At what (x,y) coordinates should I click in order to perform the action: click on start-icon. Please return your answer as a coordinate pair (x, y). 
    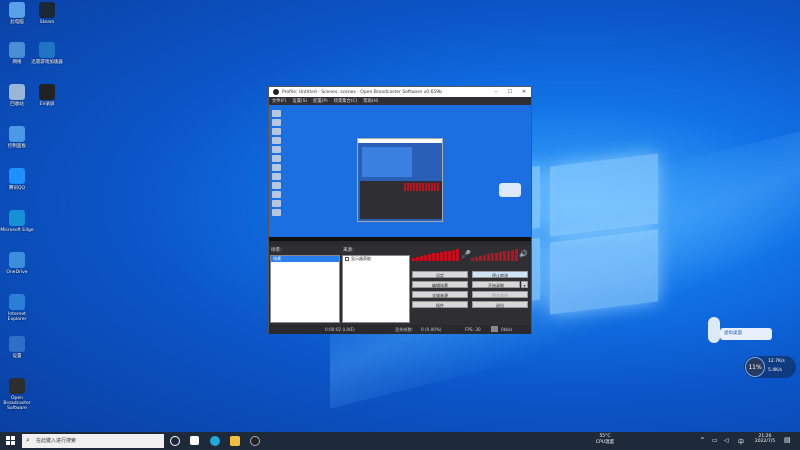
    Looking at the image, I should click on (11, 441).